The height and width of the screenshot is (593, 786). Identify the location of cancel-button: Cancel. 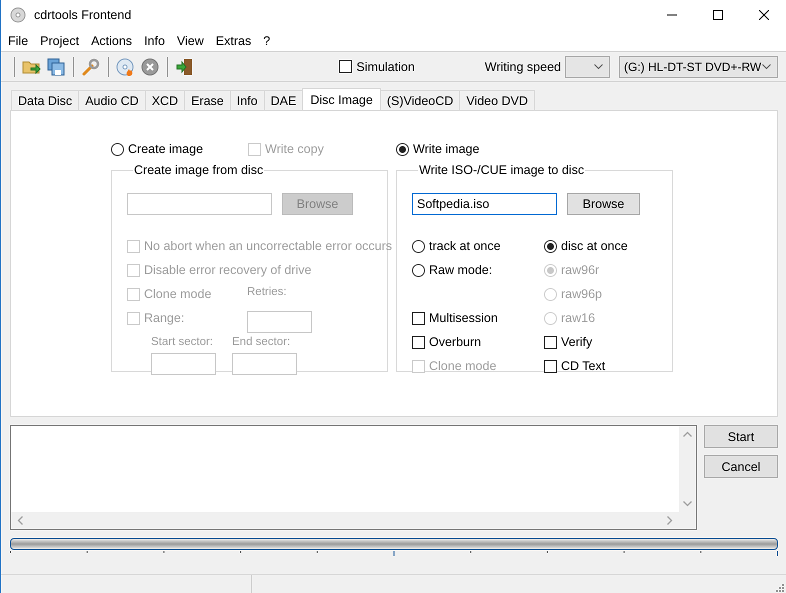
(741, 466).